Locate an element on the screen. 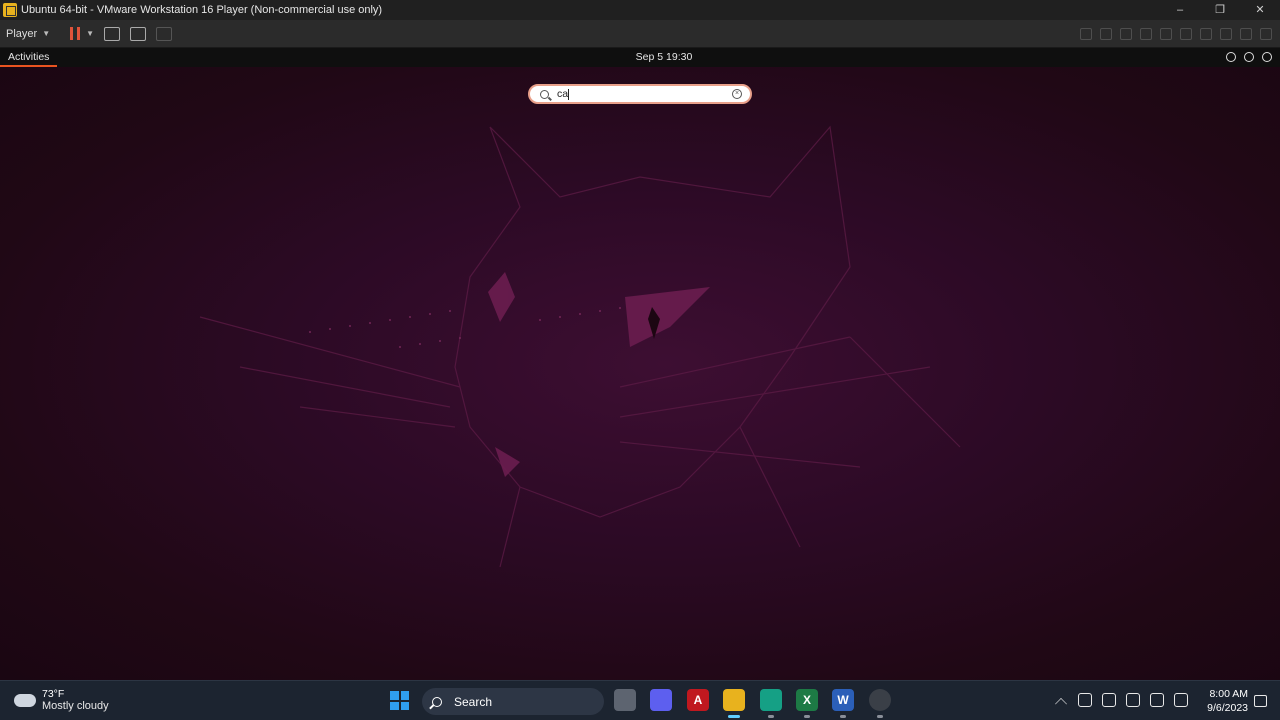 The width and height of the screenshot is (1280, 720). acrobat-icon: A is located at coordinates (698, 700).